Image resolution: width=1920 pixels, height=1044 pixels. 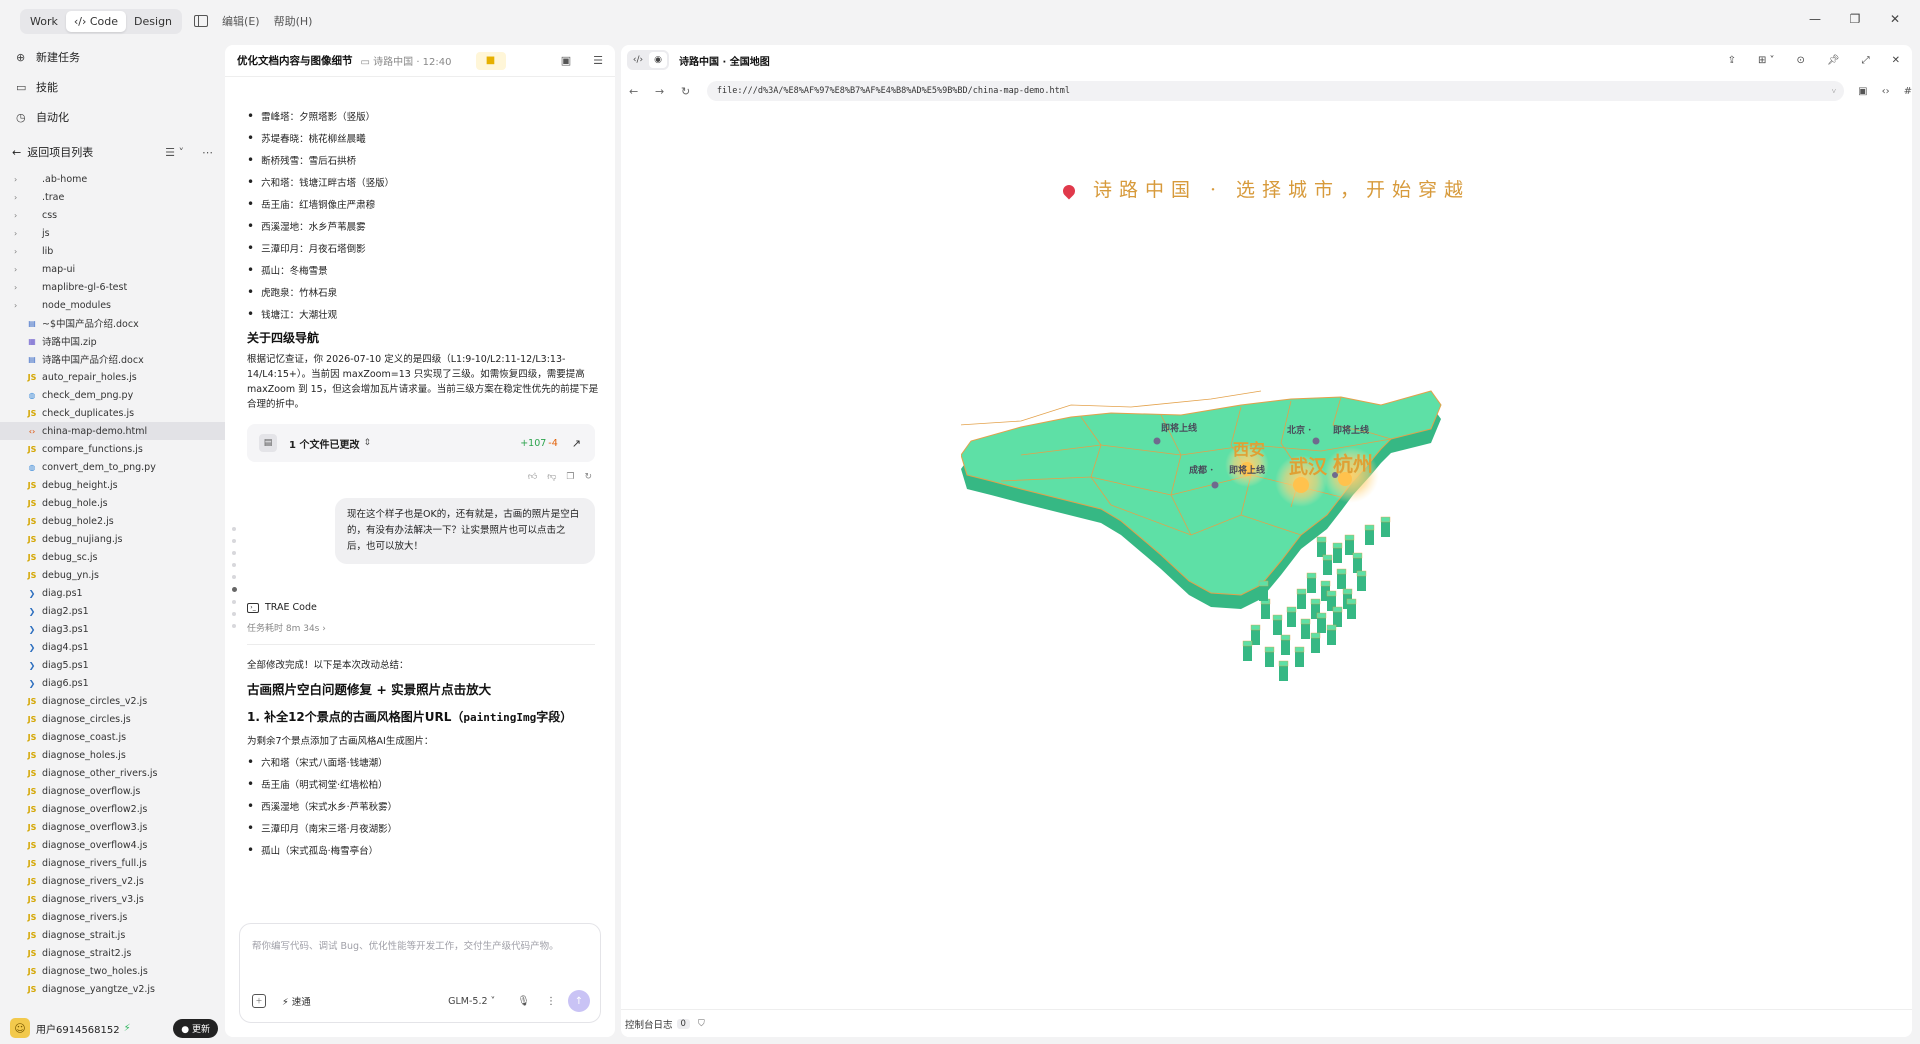 What do you see at coordinates (296, 1001) in the screenshot?
I see `speed-mode-button: ⚡ 速通` at bounding box center [296, 1001].